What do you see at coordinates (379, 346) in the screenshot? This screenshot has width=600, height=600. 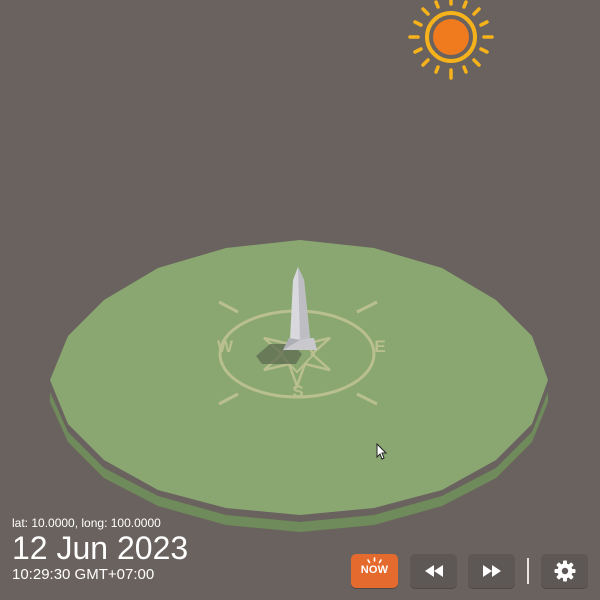 I see `compass-label-east: E` at bounding box center [379, 346].